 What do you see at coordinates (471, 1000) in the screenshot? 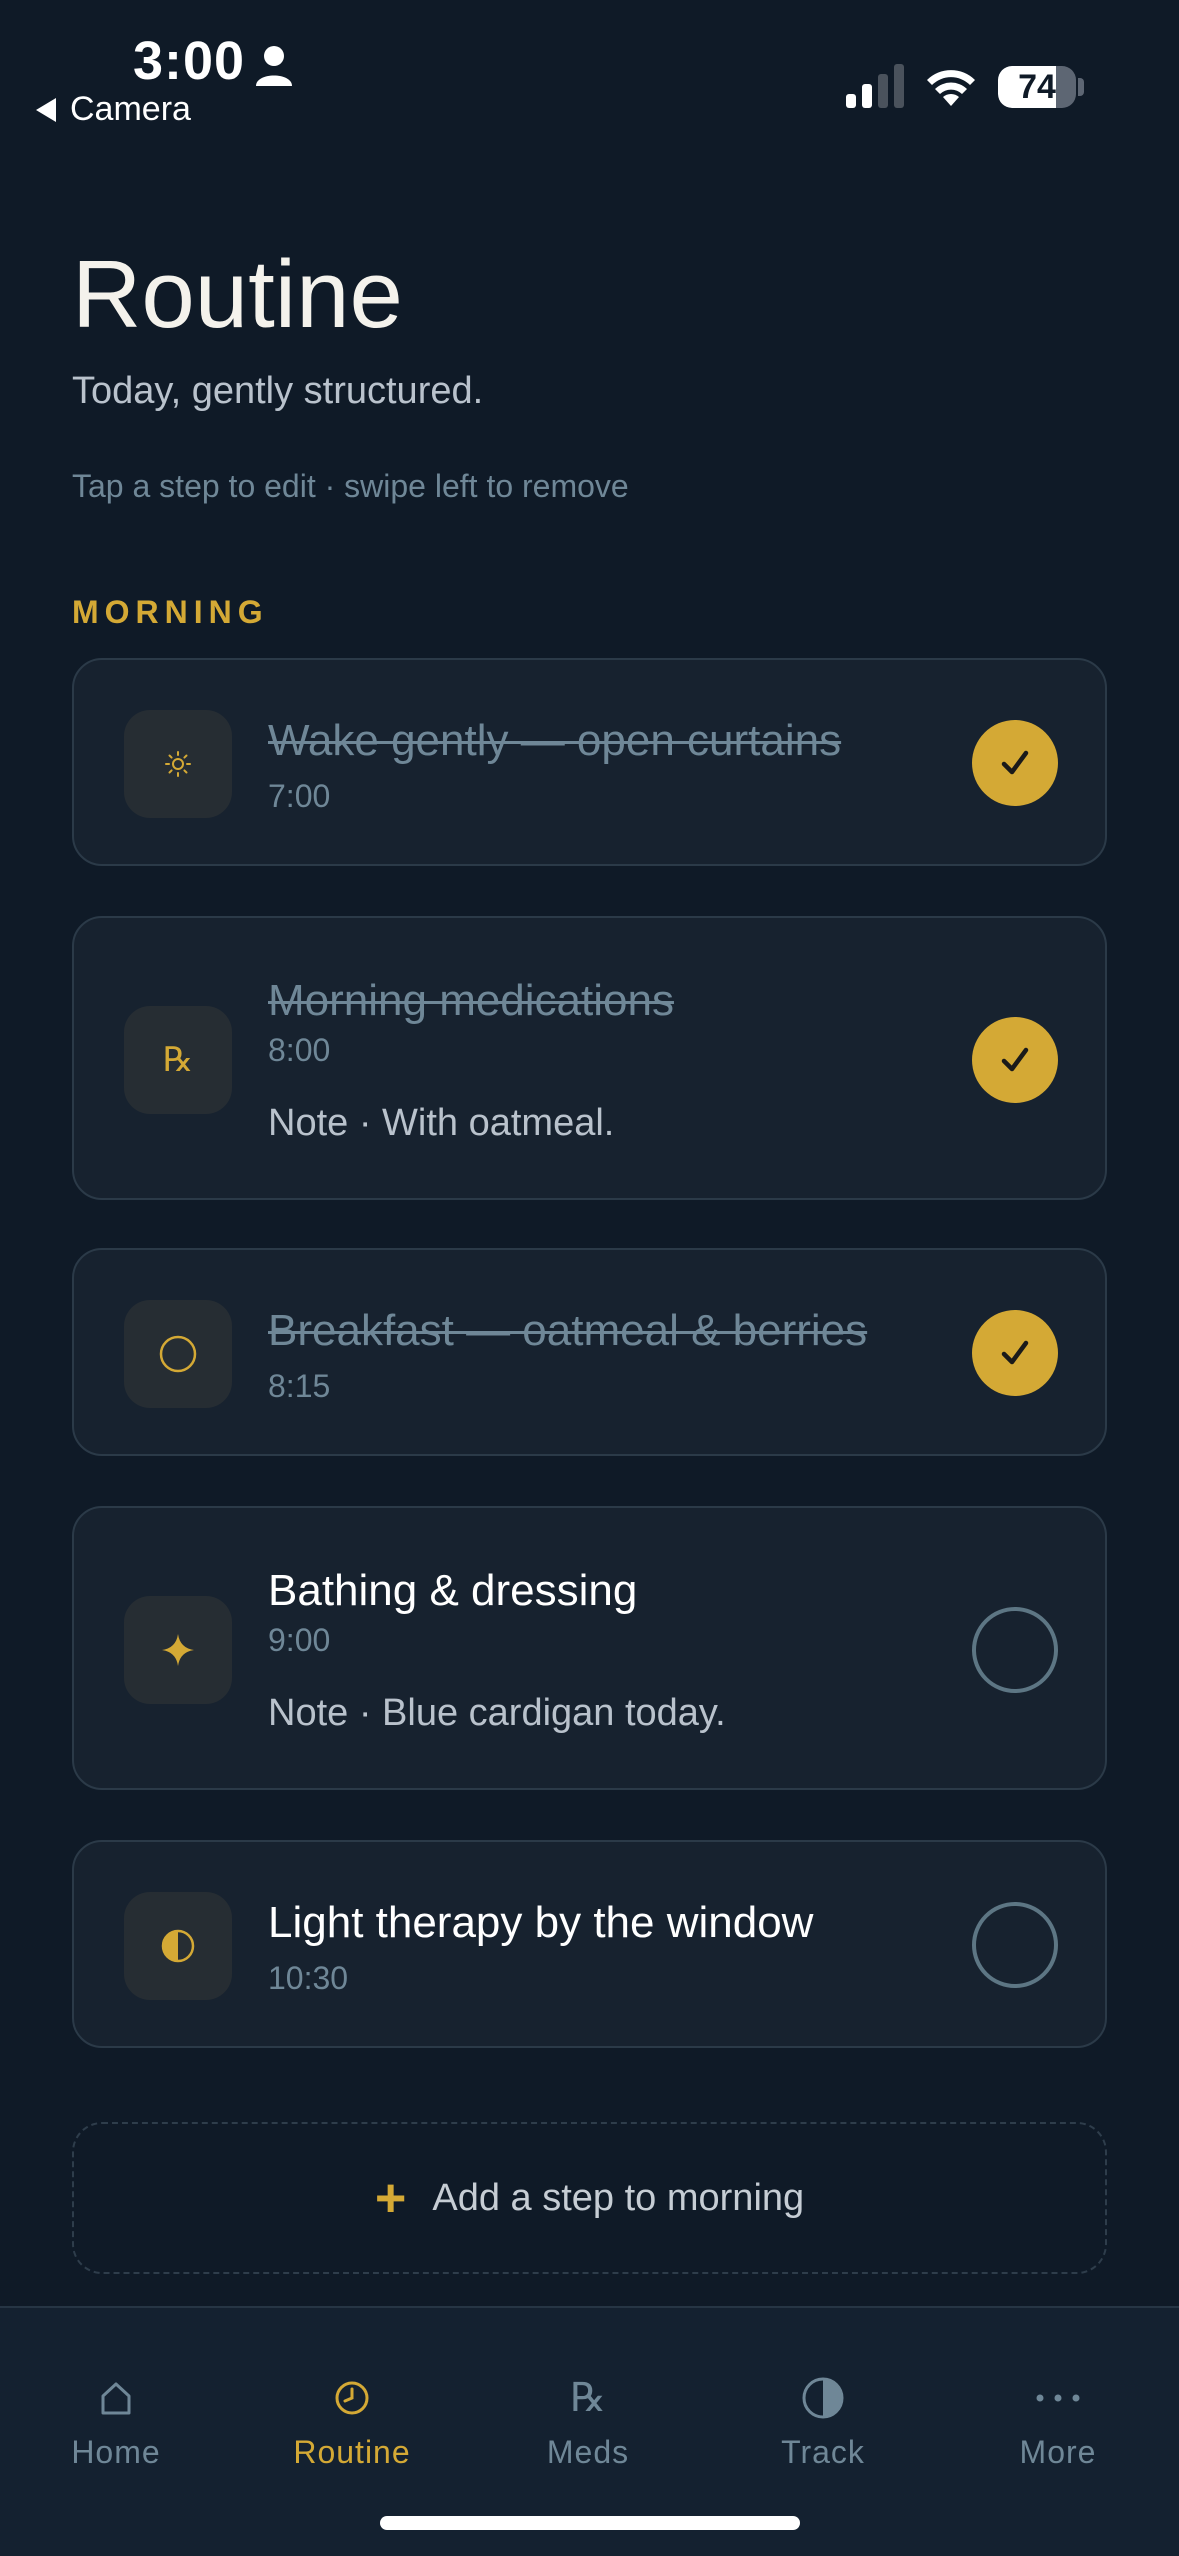
I see `step-title: Morning medications` at bounding box center [471, 1000].